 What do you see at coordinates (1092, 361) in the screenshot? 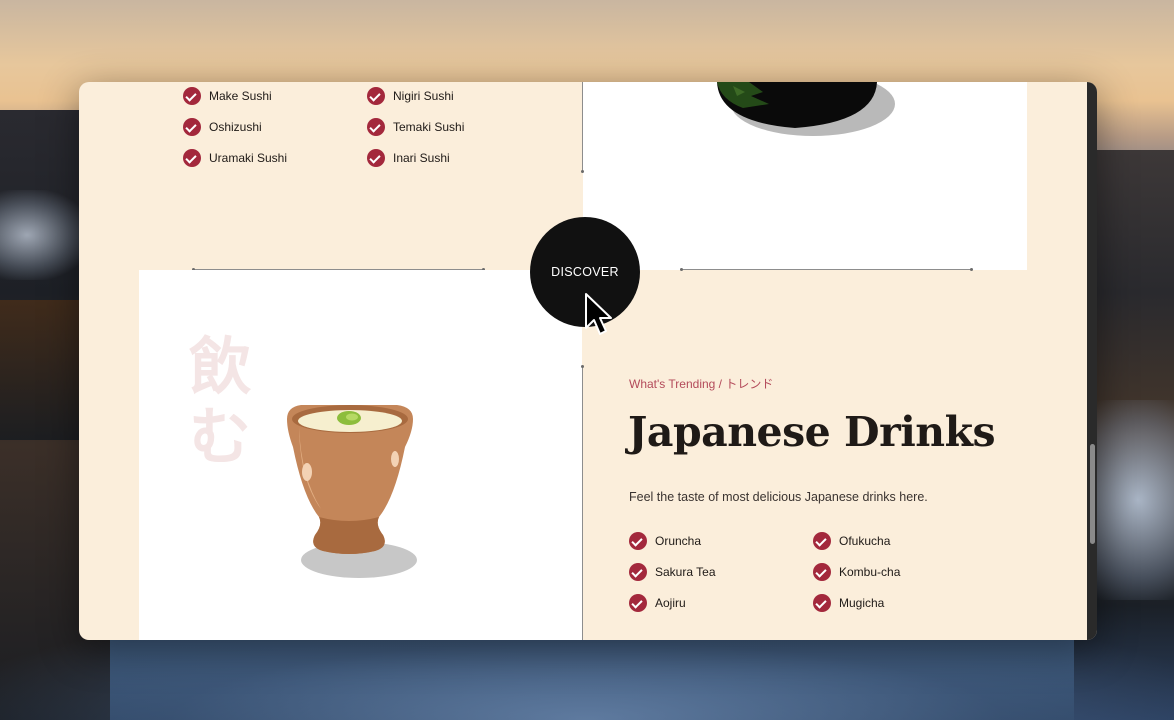
I see `scrollbar-track` at bounding box center [1092, 361].